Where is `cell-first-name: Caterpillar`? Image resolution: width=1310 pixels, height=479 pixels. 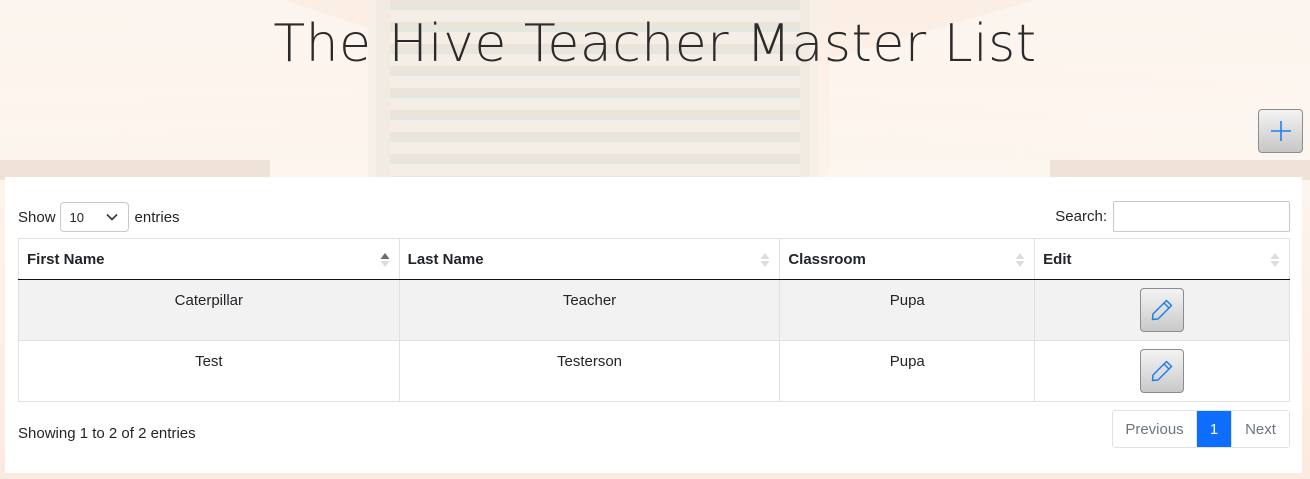 cell-first-name: Caterpillar is located at coordinates (209, 310).